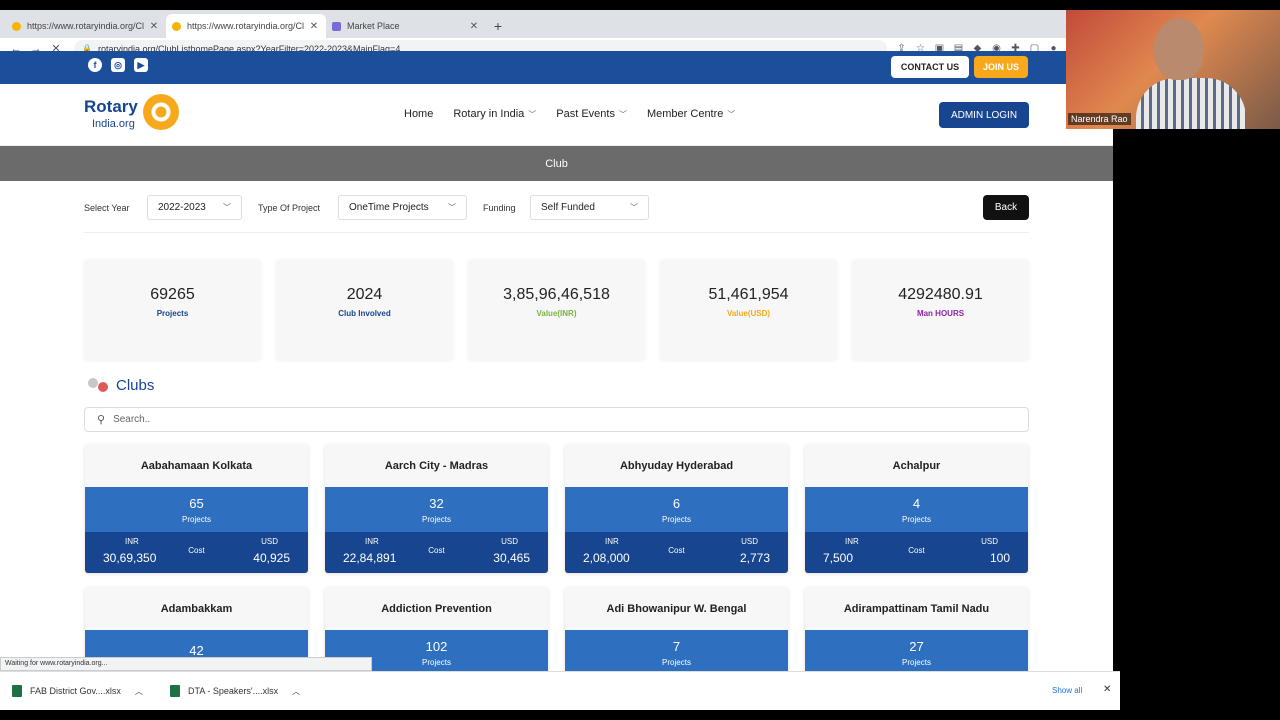 This screenshot has width=1280, height=720. Describe the element at coordinates (1099, 119) in the screenshot. I see `participant-name: Narendra Rao` at that location.